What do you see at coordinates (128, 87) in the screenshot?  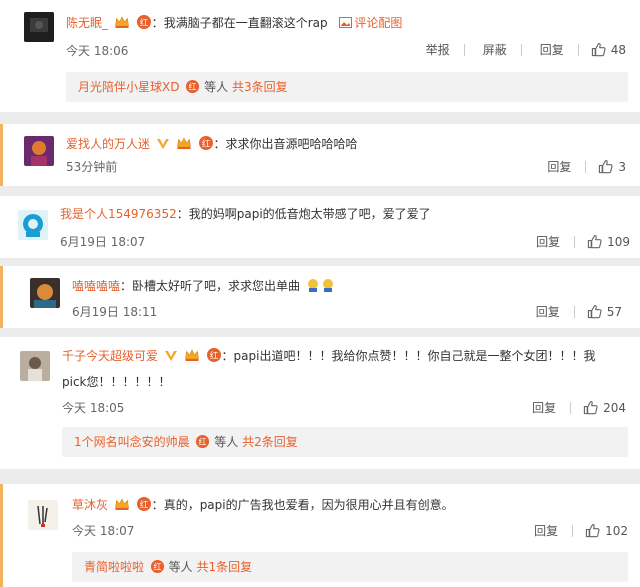 I see `sub-replier-name: 月光陪伴小星球XD` at bounding box center [128, 87].